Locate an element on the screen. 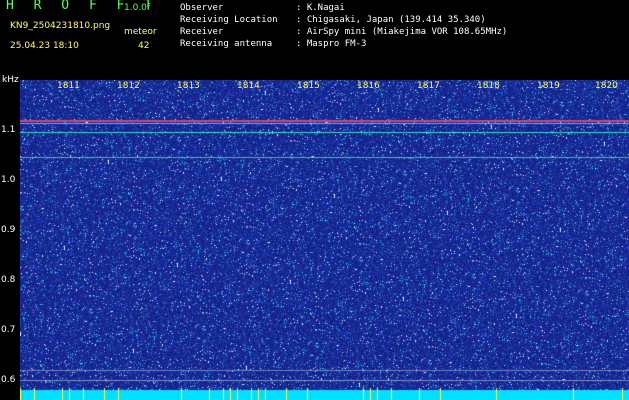 This screenshot has width=629, height=400. receiver-value: : AirSpy mini (Miakejima VOR 108.65MHz) is located at coordinates (402, 32).